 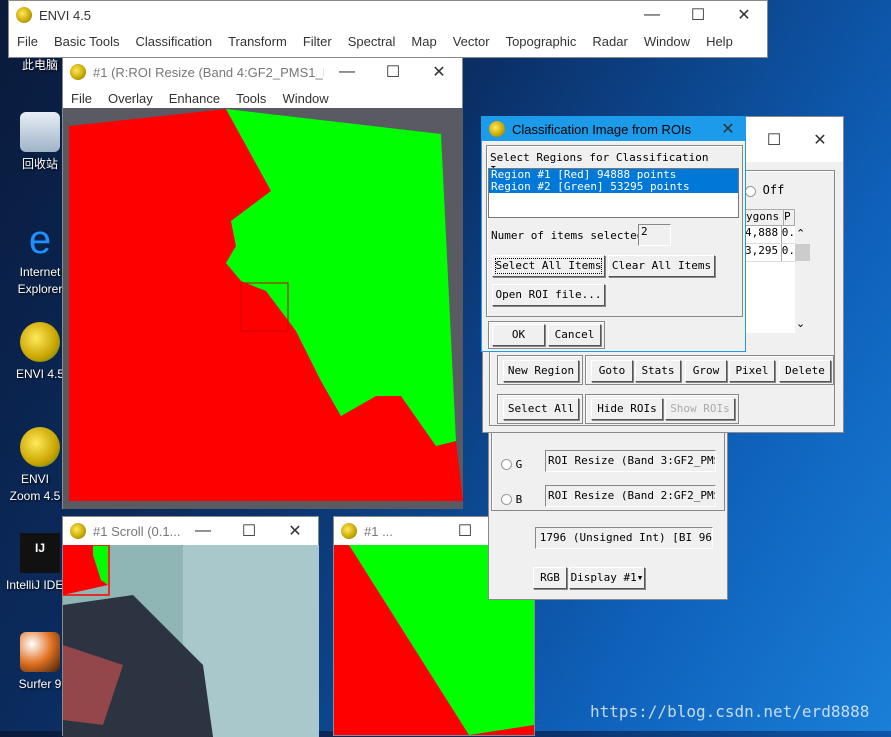 I want to click on menu-overlay: Overlay, so click(x=130, y=98).